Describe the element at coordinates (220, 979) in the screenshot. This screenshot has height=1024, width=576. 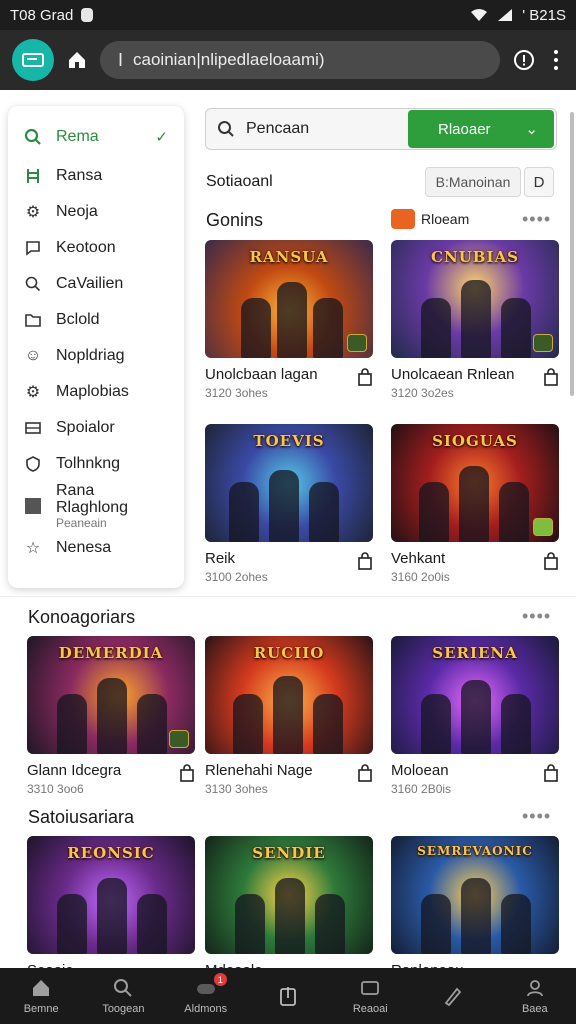
I see `notification-badge: 1` at that location.